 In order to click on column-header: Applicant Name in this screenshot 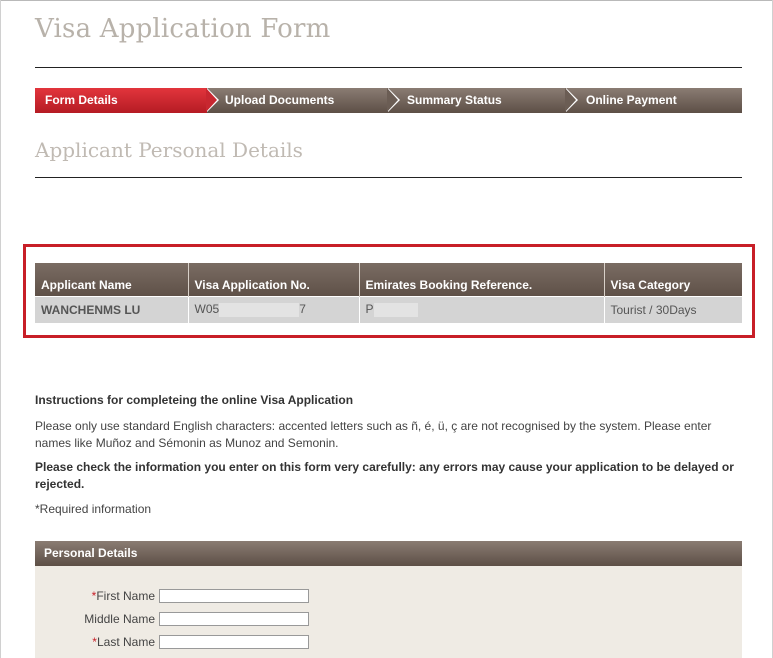, I will do `click(112, 279)`.